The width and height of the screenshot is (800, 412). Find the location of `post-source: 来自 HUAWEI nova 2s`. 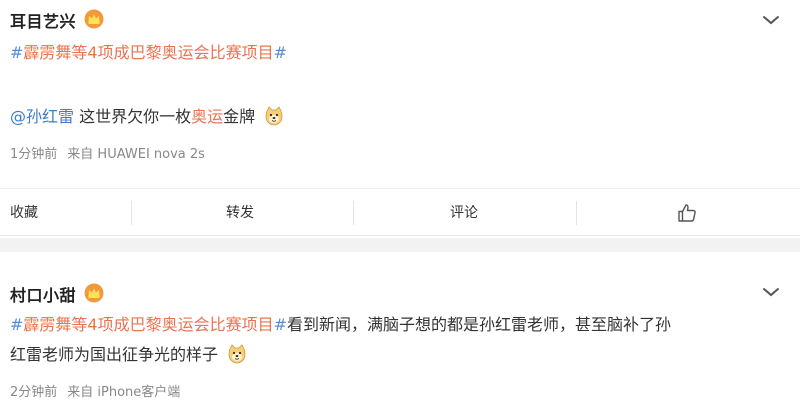

post-source: 来自 HUAWEI nova 2s is located at coordinates (136, 154).